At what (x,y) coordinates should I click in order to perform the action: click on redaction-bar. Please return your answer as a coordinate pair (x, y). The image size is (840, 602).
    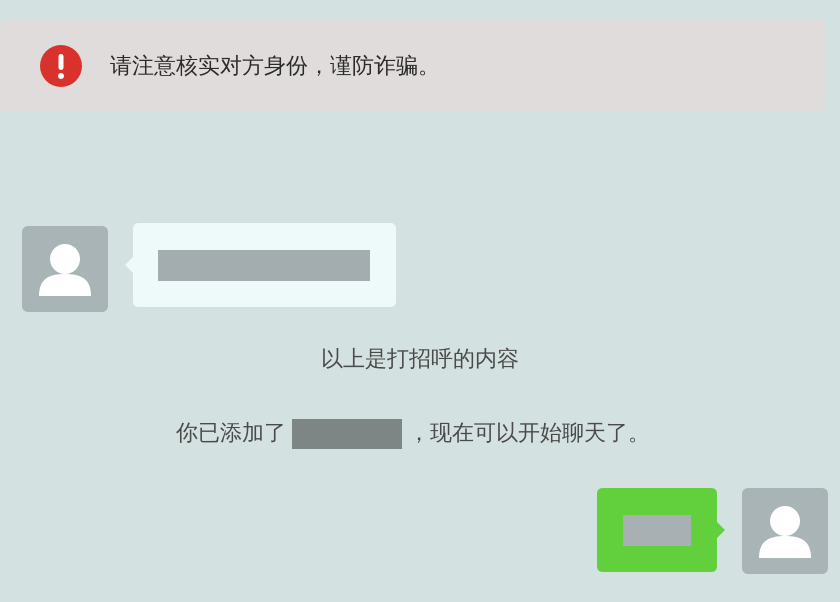
    Looking at the image, I should click on (657, 530).